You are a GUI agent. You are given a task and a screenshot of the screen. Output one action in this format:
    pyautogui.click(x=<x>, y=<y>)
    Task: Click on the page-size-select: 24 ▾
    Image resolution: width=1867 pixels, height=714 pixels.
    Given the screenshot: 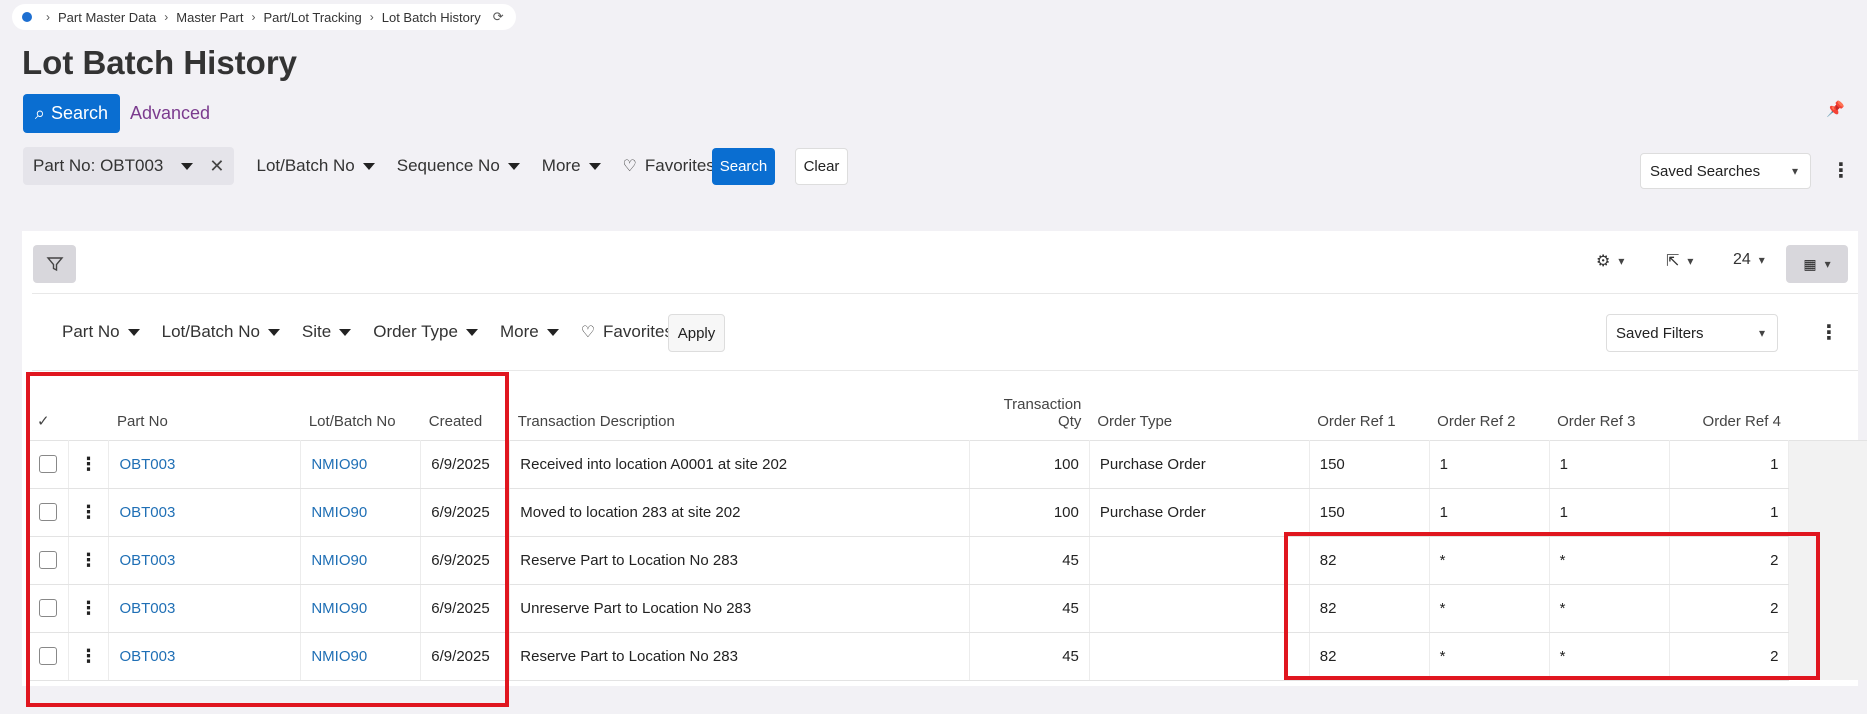 What is the action you would take?
    pyautogui.click(x=1749, y=260)
    